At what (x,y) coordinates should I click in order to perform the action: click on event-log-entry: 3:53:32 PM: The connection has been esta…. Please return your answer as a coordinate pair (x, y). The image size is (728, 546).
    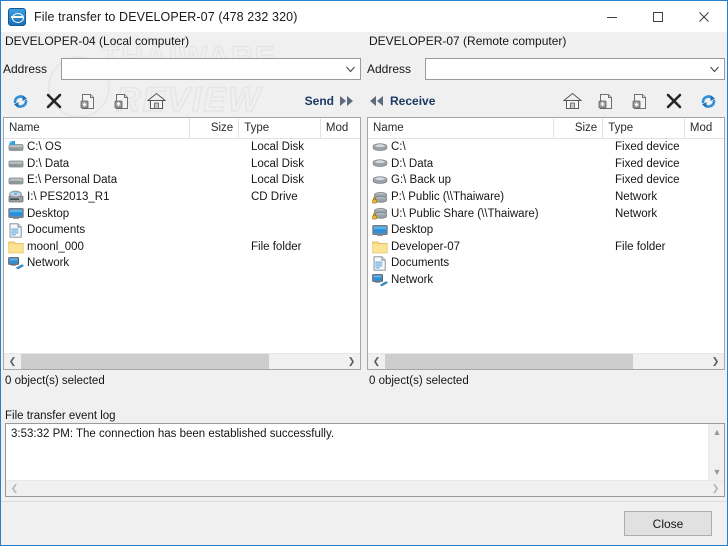
    Looking at the image, I should click on (173, 434).